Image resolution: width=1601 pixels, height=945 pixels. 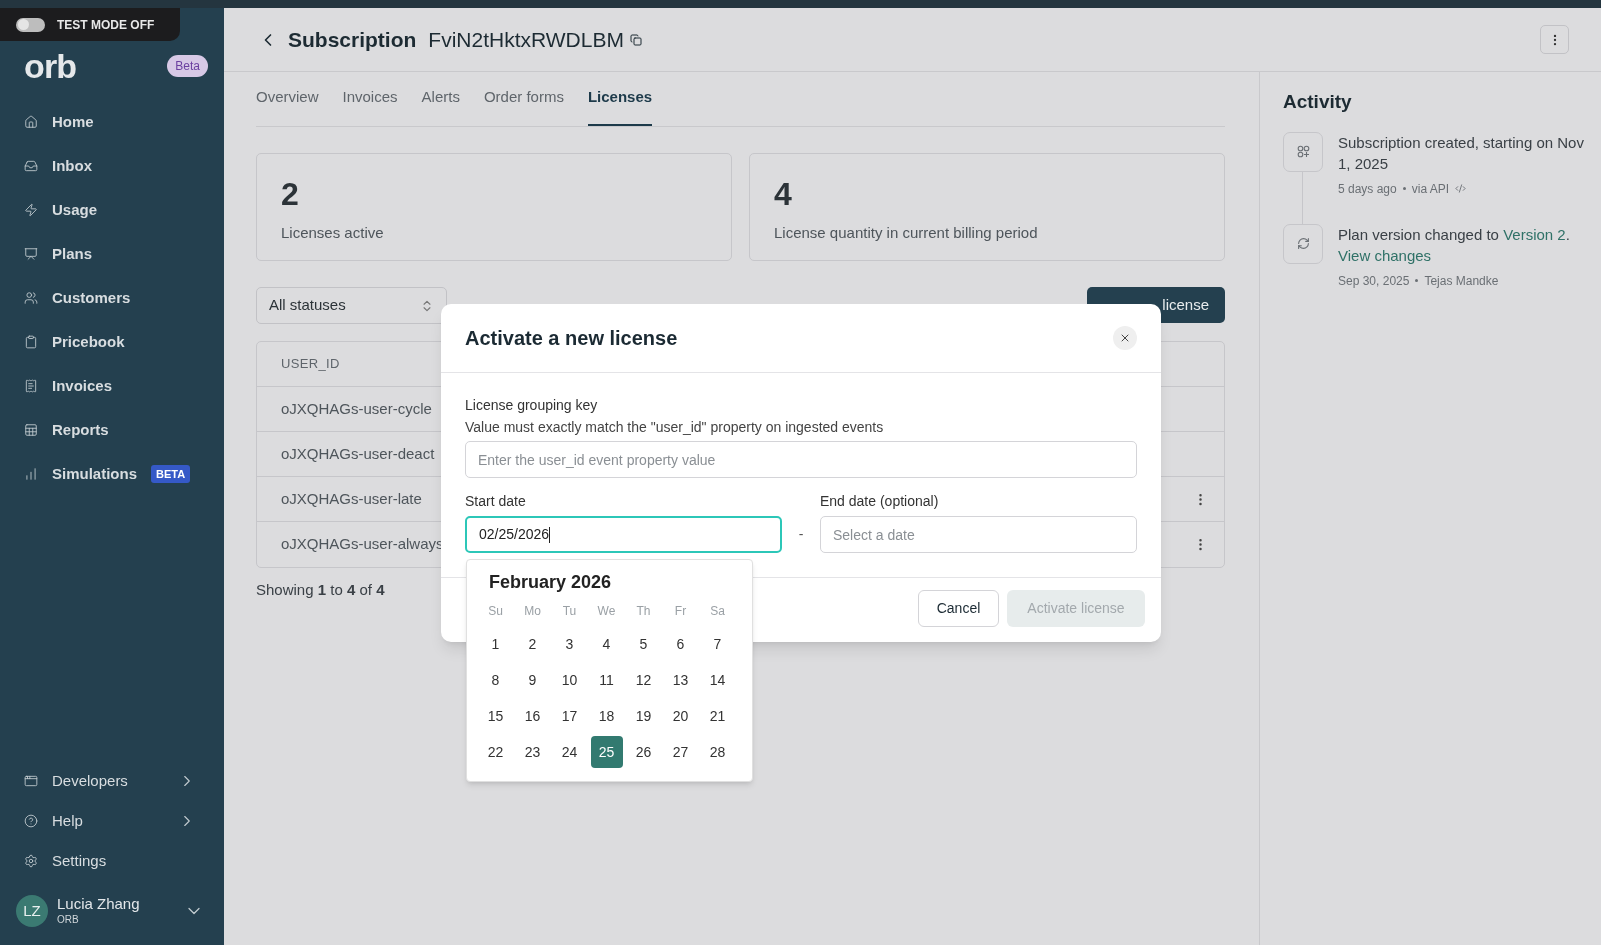 I want to click on subscription-id: FviN2tHktxRWDLBM, so click(x=526, y=39).